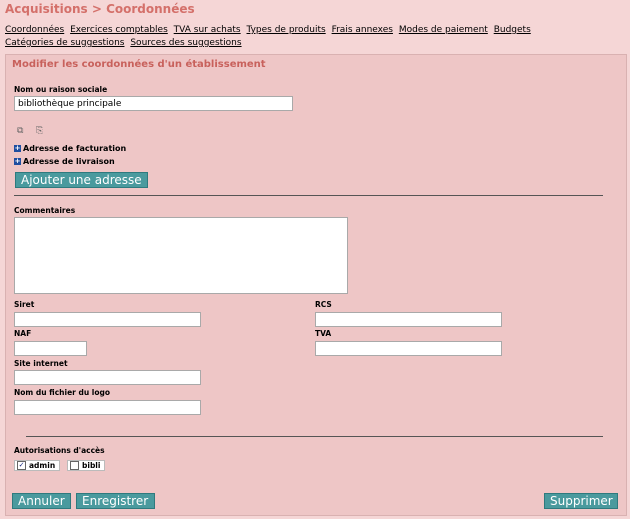 This screenshot has height=519, width=630. I want to click on access-bibli-label: bibli, so click(91, 465).